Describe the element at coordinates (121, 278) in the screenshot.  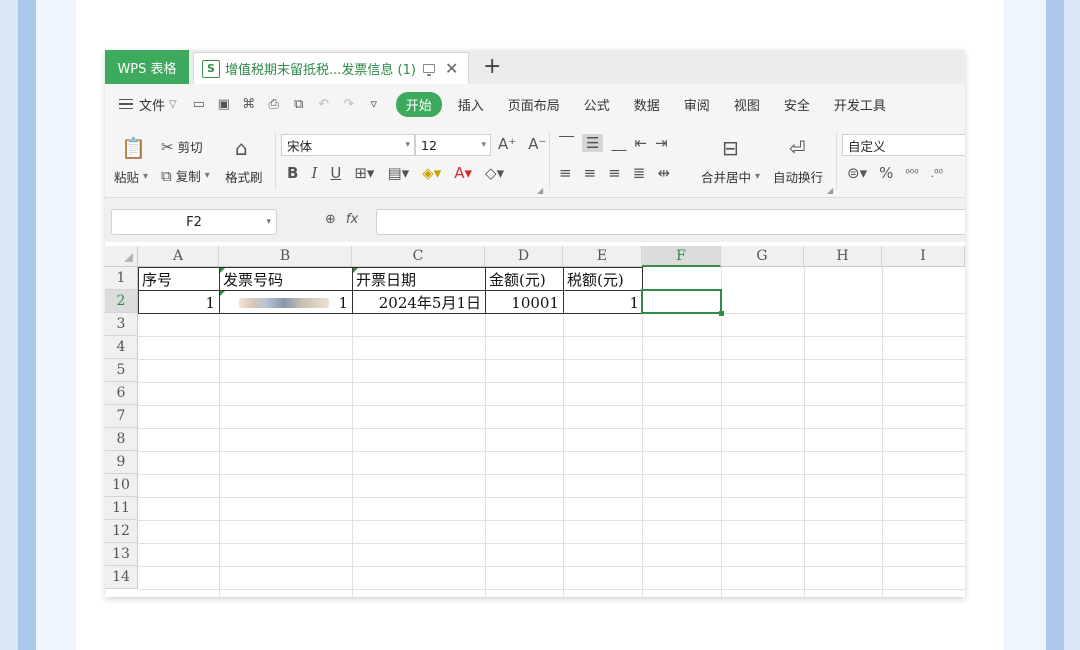
I see `row-header-1: 1` at that location.